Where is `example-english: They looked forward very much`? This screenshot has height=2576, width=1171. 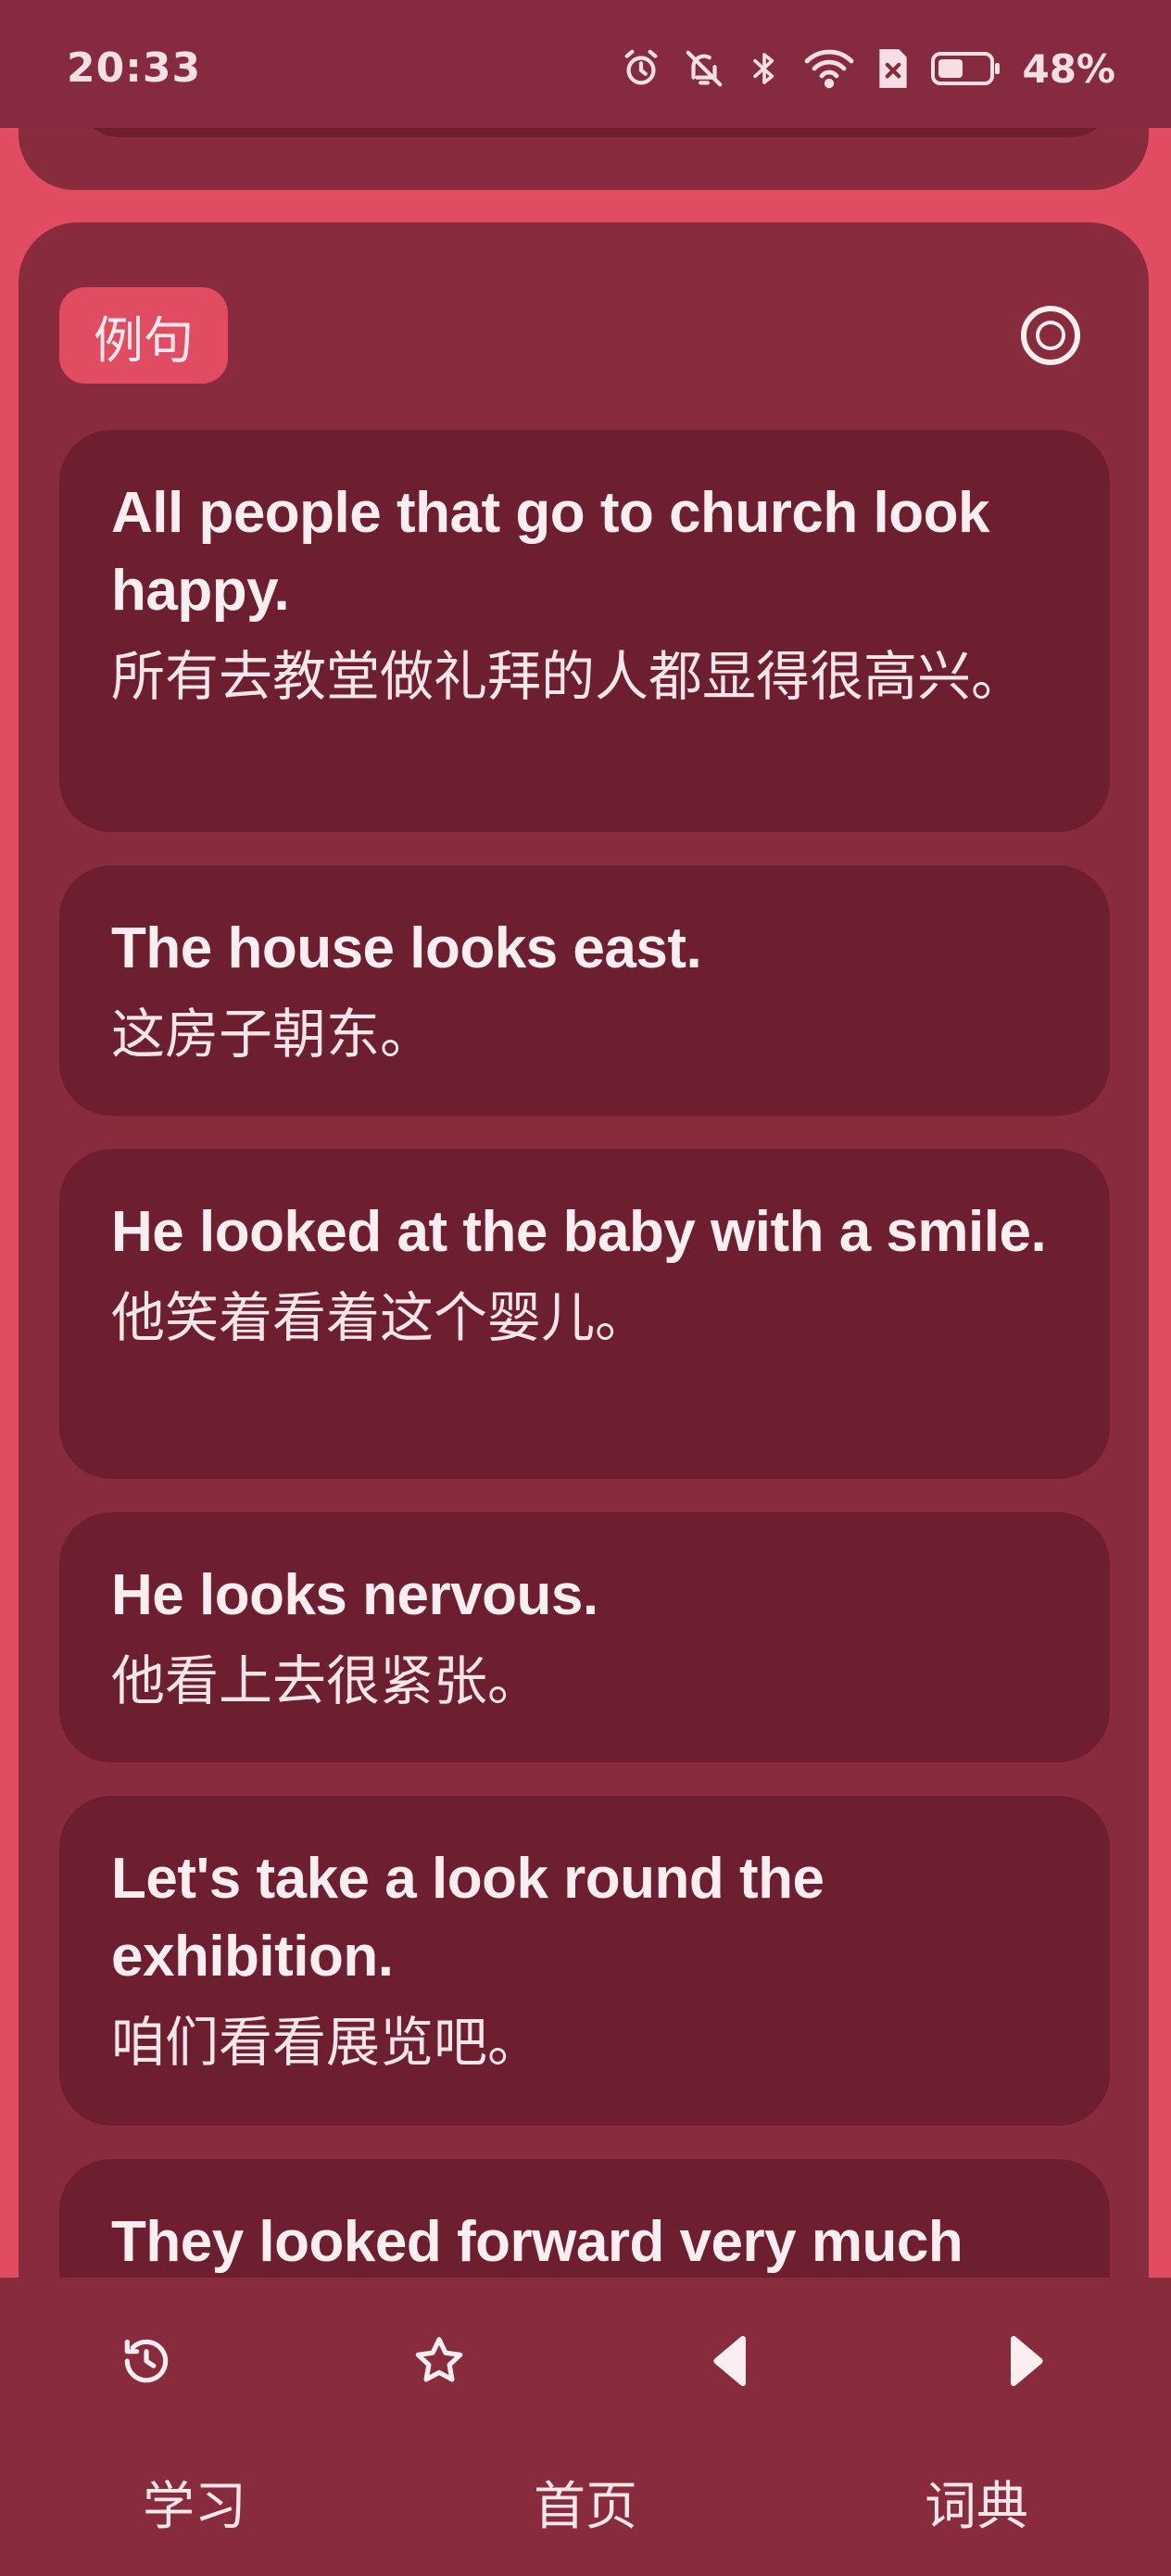
example-english: They looked forward very much is located at coordinates (537, 2242).